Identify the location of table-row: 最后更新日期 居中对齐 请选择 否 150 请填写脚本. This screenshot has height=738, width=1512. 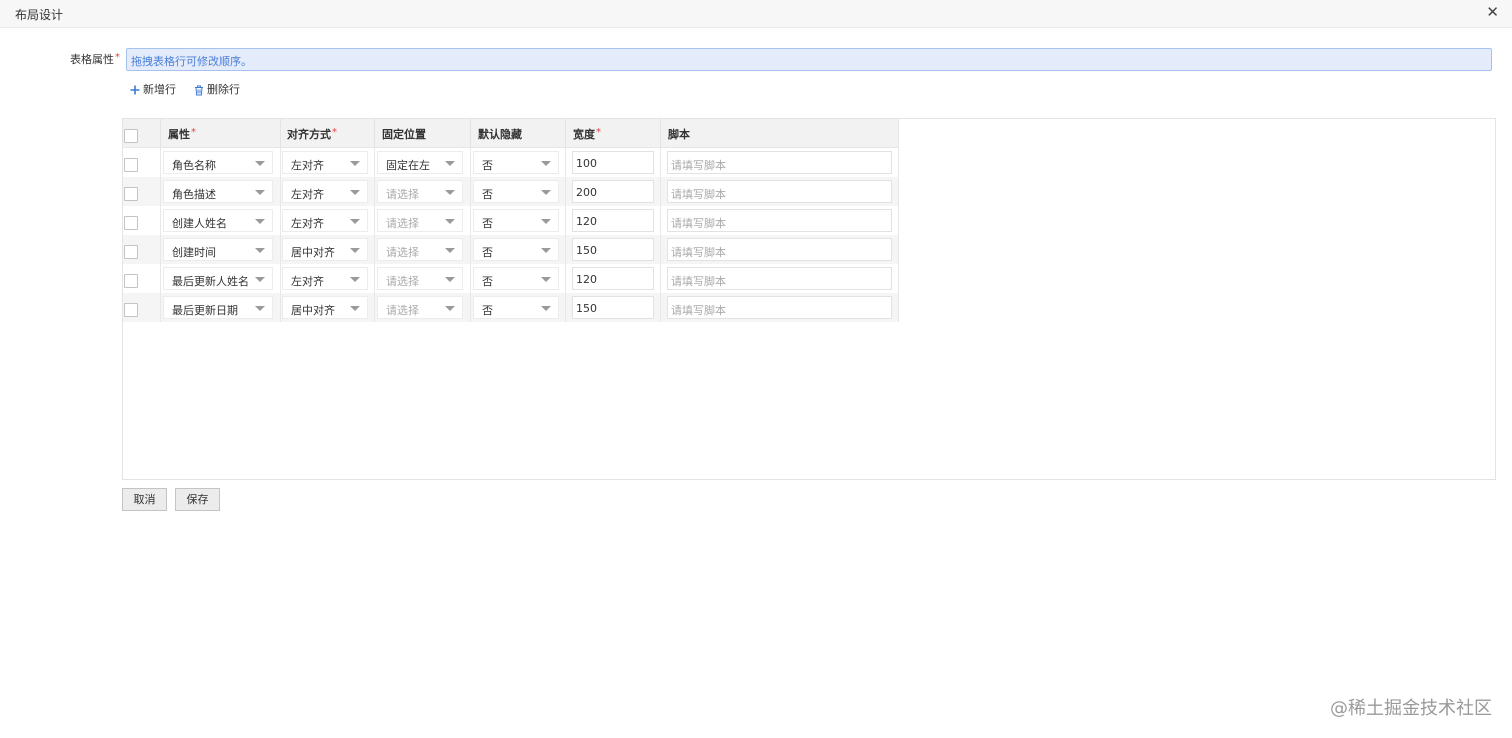
(511, 307).